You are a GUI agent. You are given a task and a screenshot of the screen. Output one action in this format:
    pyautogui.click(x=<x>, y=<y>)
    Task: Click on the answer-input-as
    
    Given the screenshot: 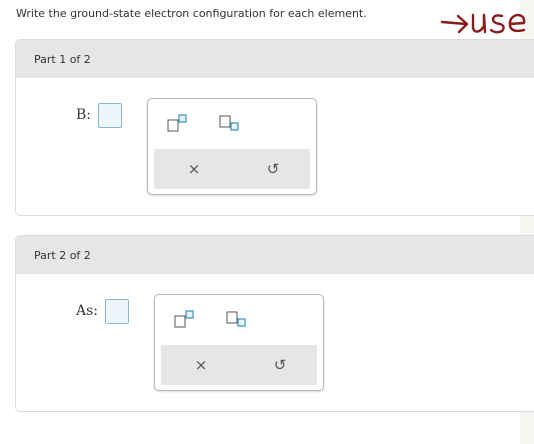 What is the action you would take?
    pyautogui.click(x=117, y=311)
    